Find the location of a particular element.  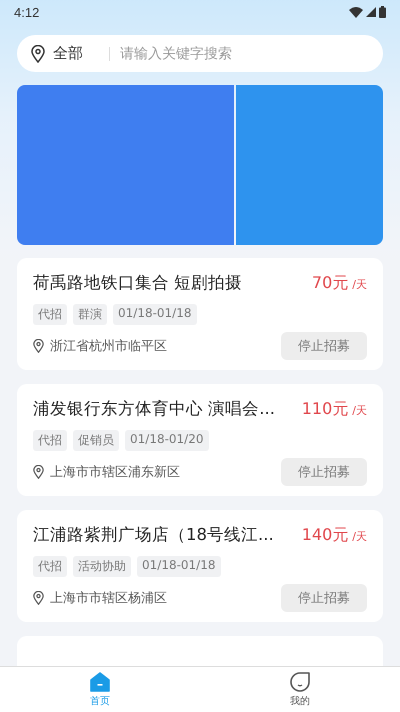

status-time: 4:12 is located at coordinates (27, 12).